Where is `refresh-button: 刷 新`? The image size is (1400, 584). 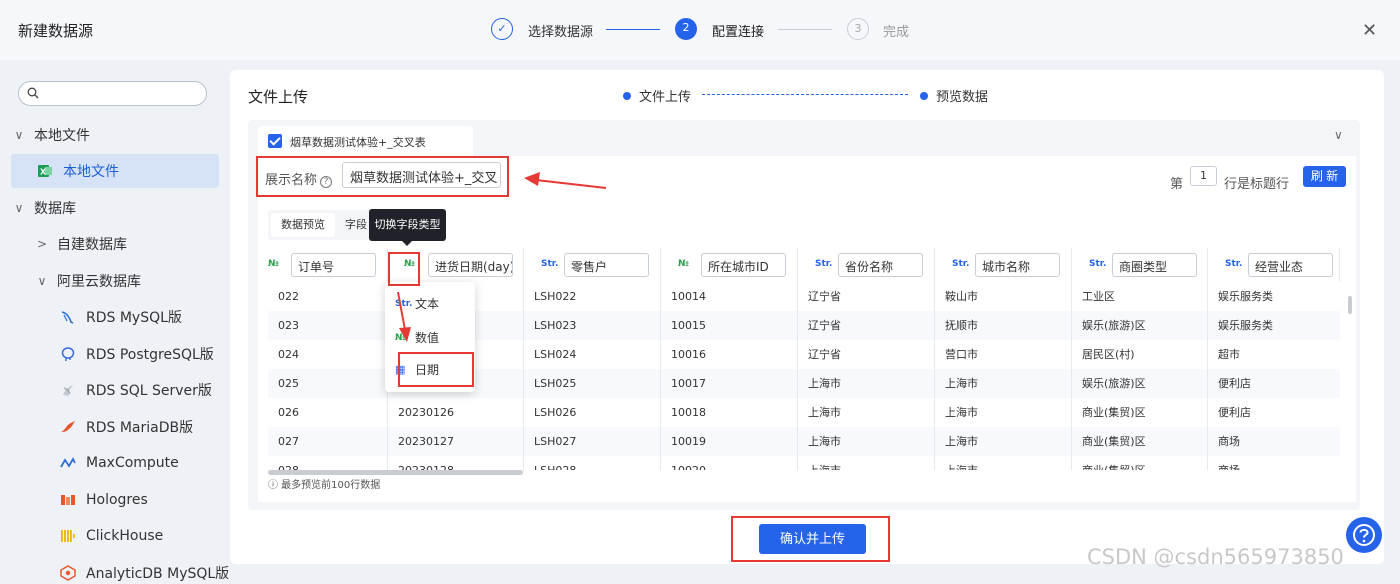 refresh-button: 刷 新 is located at coordinates (1324, 176).